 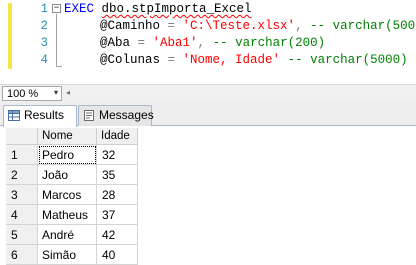 What do you see at coordinates (56, 92) in the screenshot?
I see `chevron-down-icon: ▾` at bounding box center [56, 92].